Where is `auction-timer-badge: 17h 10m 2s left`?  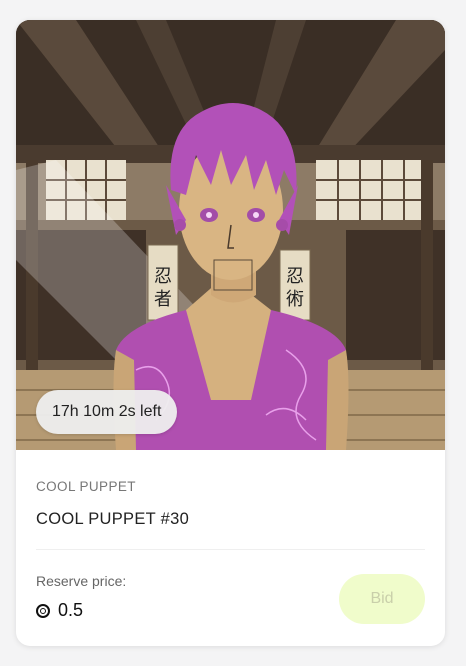
auction-timer-badge: 17h 10m 2s left is located at coordinates (107, 412).